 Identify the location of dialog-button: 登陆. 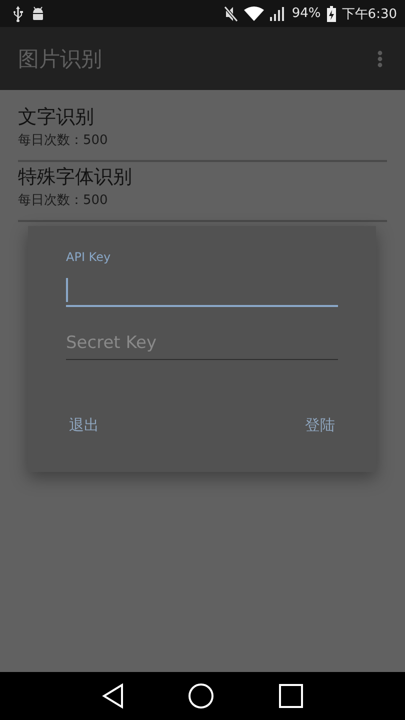
(320, 425).